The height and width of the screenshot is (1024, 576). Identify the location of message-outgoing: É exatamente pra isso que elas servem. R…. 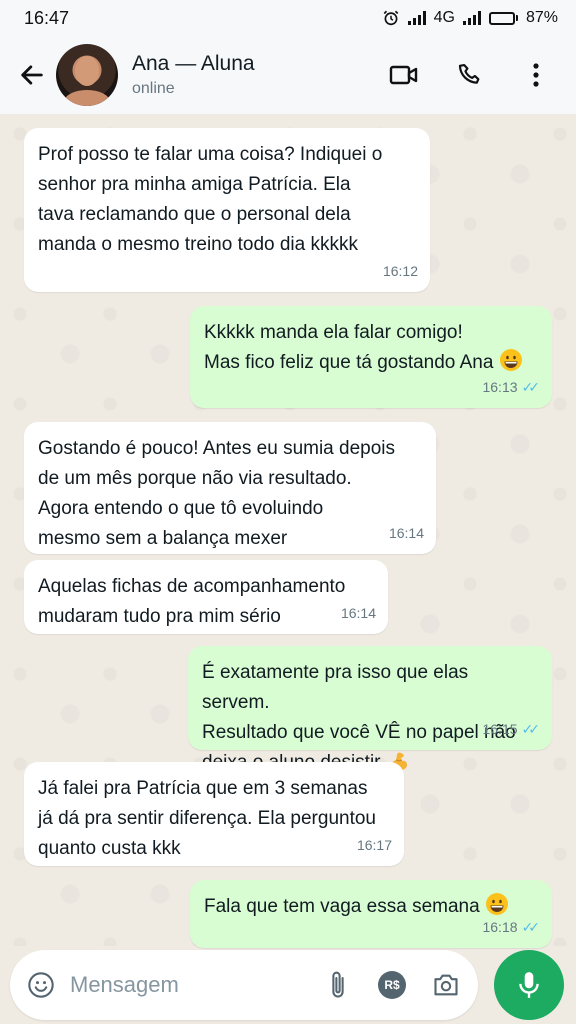
(370, 709).